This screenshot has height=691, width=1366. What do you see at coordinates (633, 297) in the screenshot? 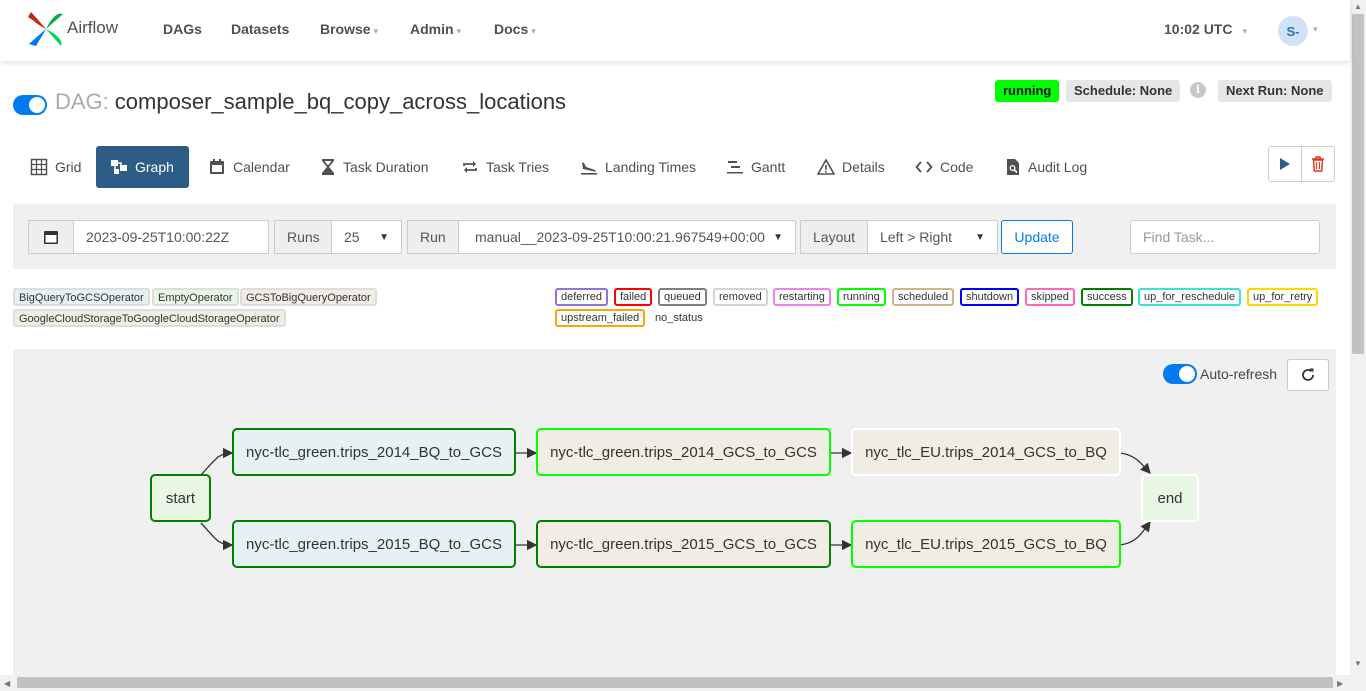
I see `state-legend-failed: failed` at bounding box center [633, 297].